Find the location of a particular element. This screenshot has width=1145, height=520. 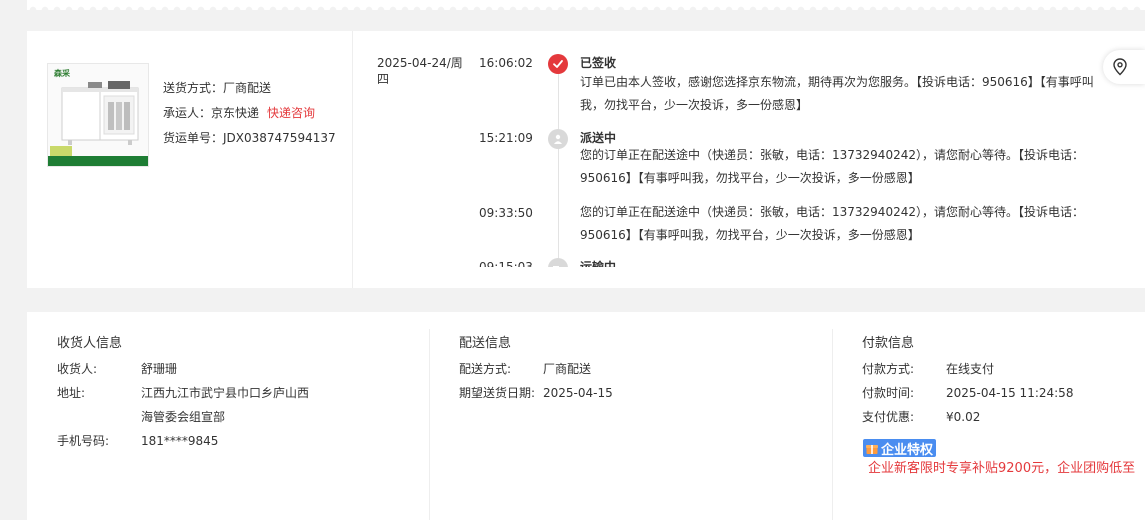

check-icon is located at coordinates (558, 64).